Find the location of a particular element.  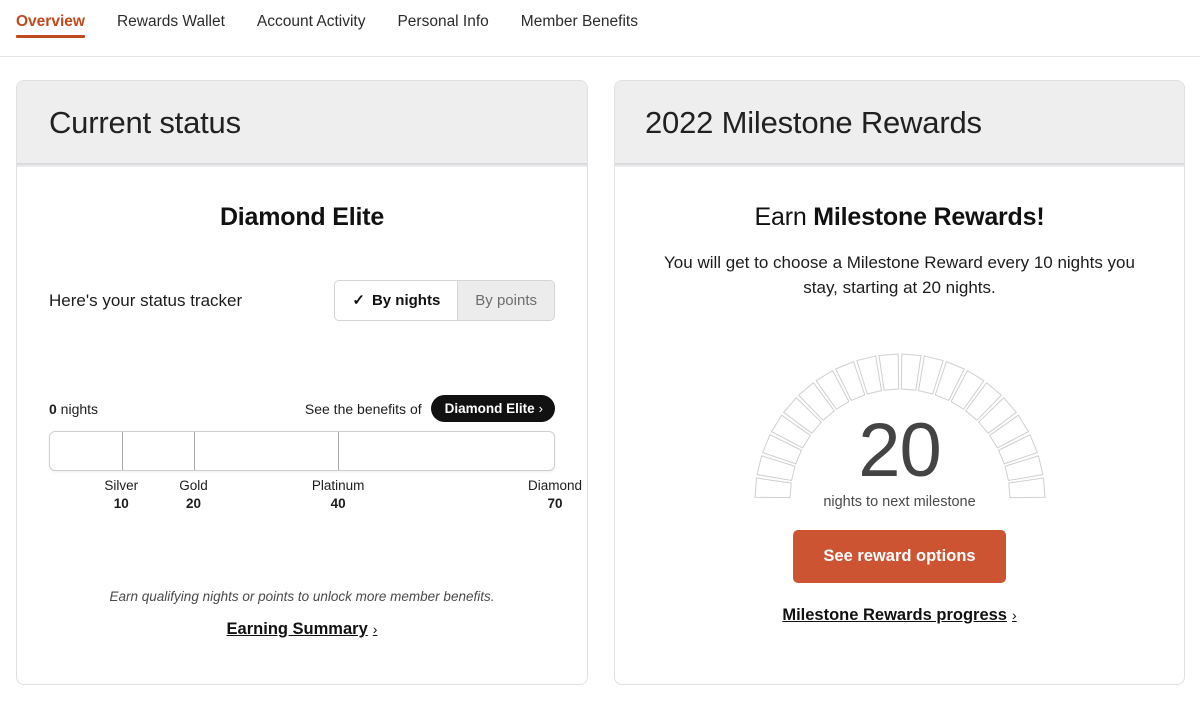

nights-count: 0 nights is located at coordinates (73, 409).